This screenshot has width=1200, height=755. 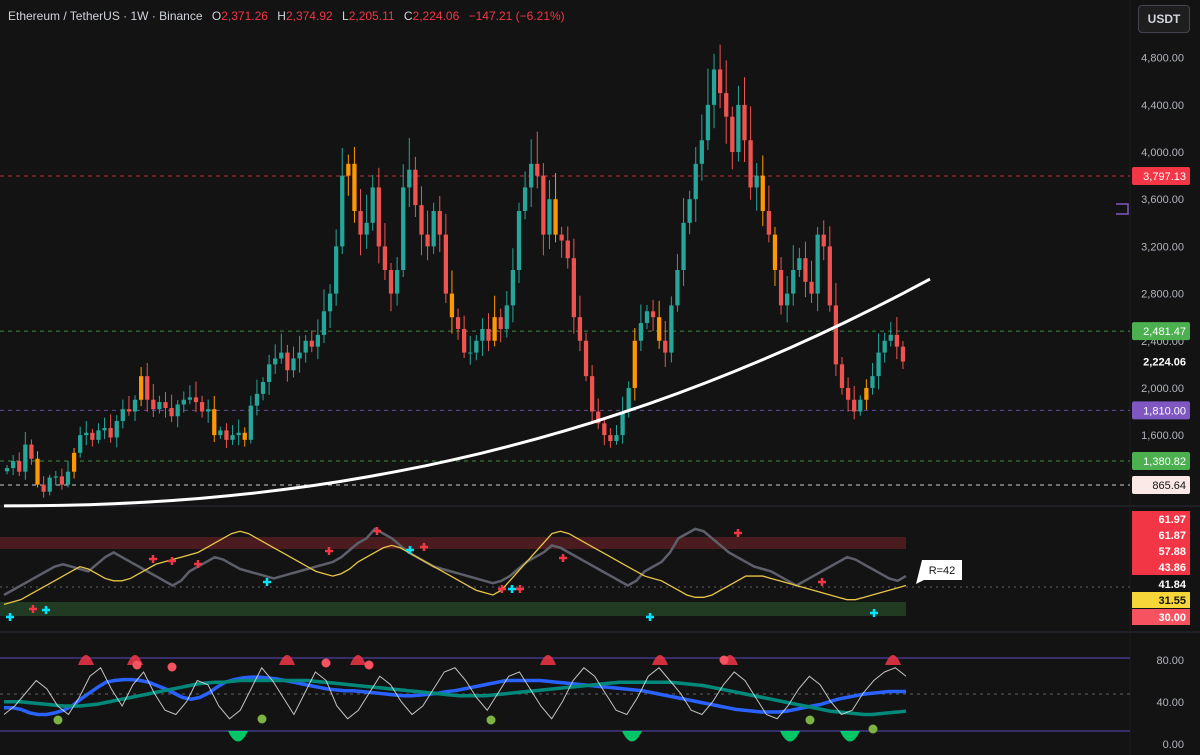 I want to click on close-label: C, so click(x=408, y=16).